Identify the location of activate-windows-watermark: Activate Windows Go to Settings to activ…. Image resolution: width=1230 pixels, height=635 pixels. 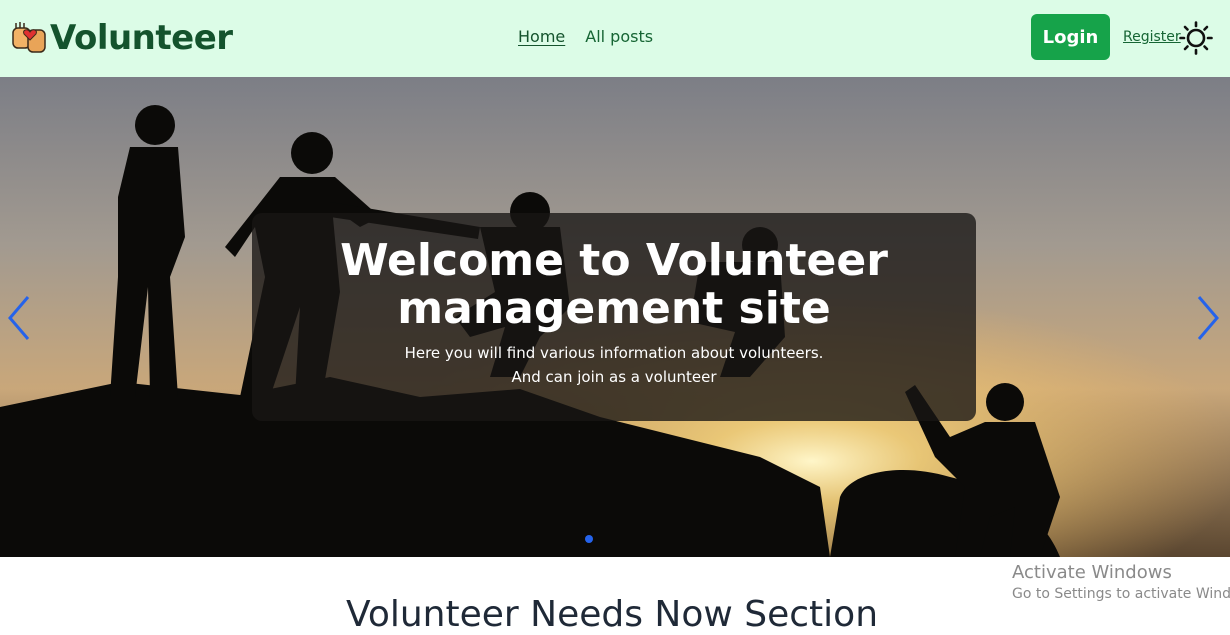
(1121, 583).